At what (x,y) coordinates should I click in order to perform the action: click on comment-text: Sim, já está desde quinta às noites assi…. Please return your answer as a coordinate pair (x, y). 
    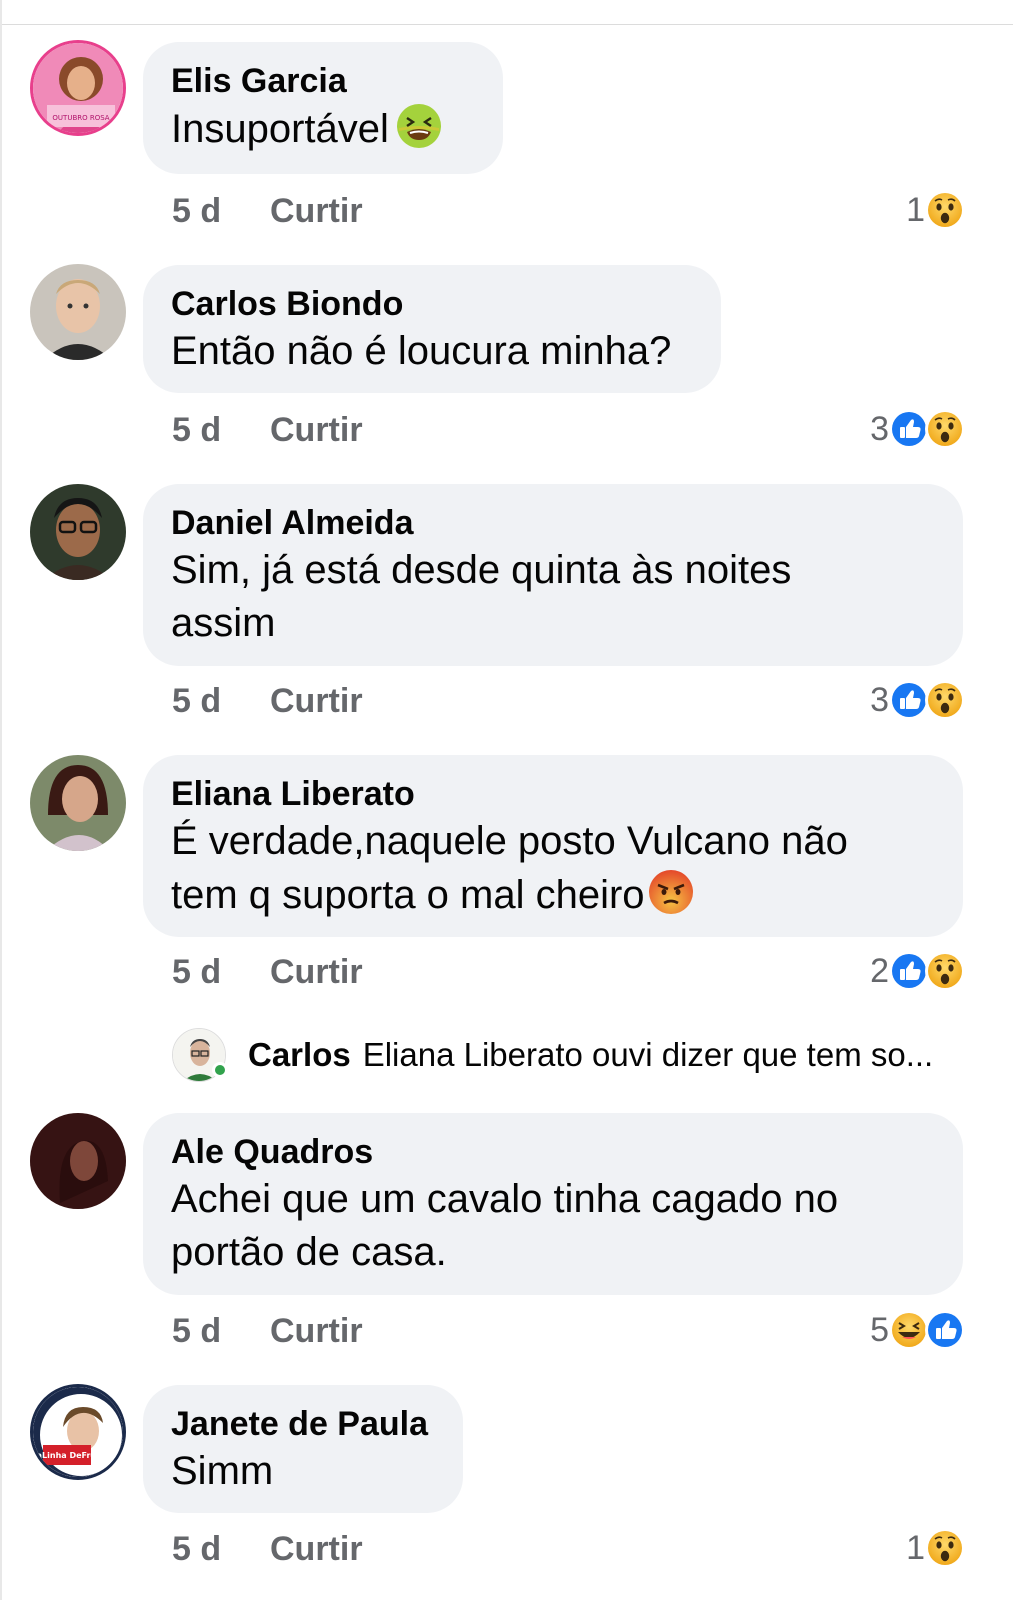
    Looking at the image, I should click on (481, 596).